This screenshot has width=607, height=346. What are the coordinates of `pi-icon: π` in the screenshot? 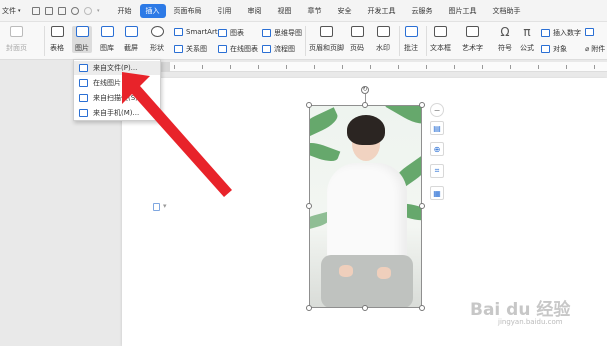 It's located at (527, 32).